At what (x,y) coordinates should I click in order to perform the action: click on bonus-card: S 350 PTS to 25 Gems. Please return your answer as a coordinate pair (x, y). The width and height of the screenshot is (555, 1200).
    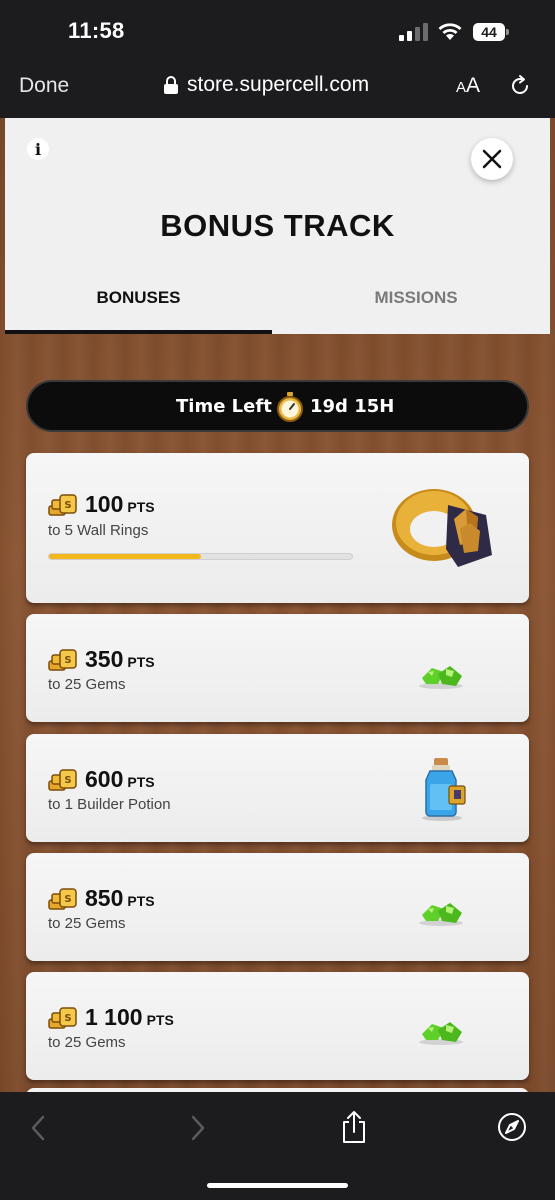
    Looking at the image, I should click on (277, 668).